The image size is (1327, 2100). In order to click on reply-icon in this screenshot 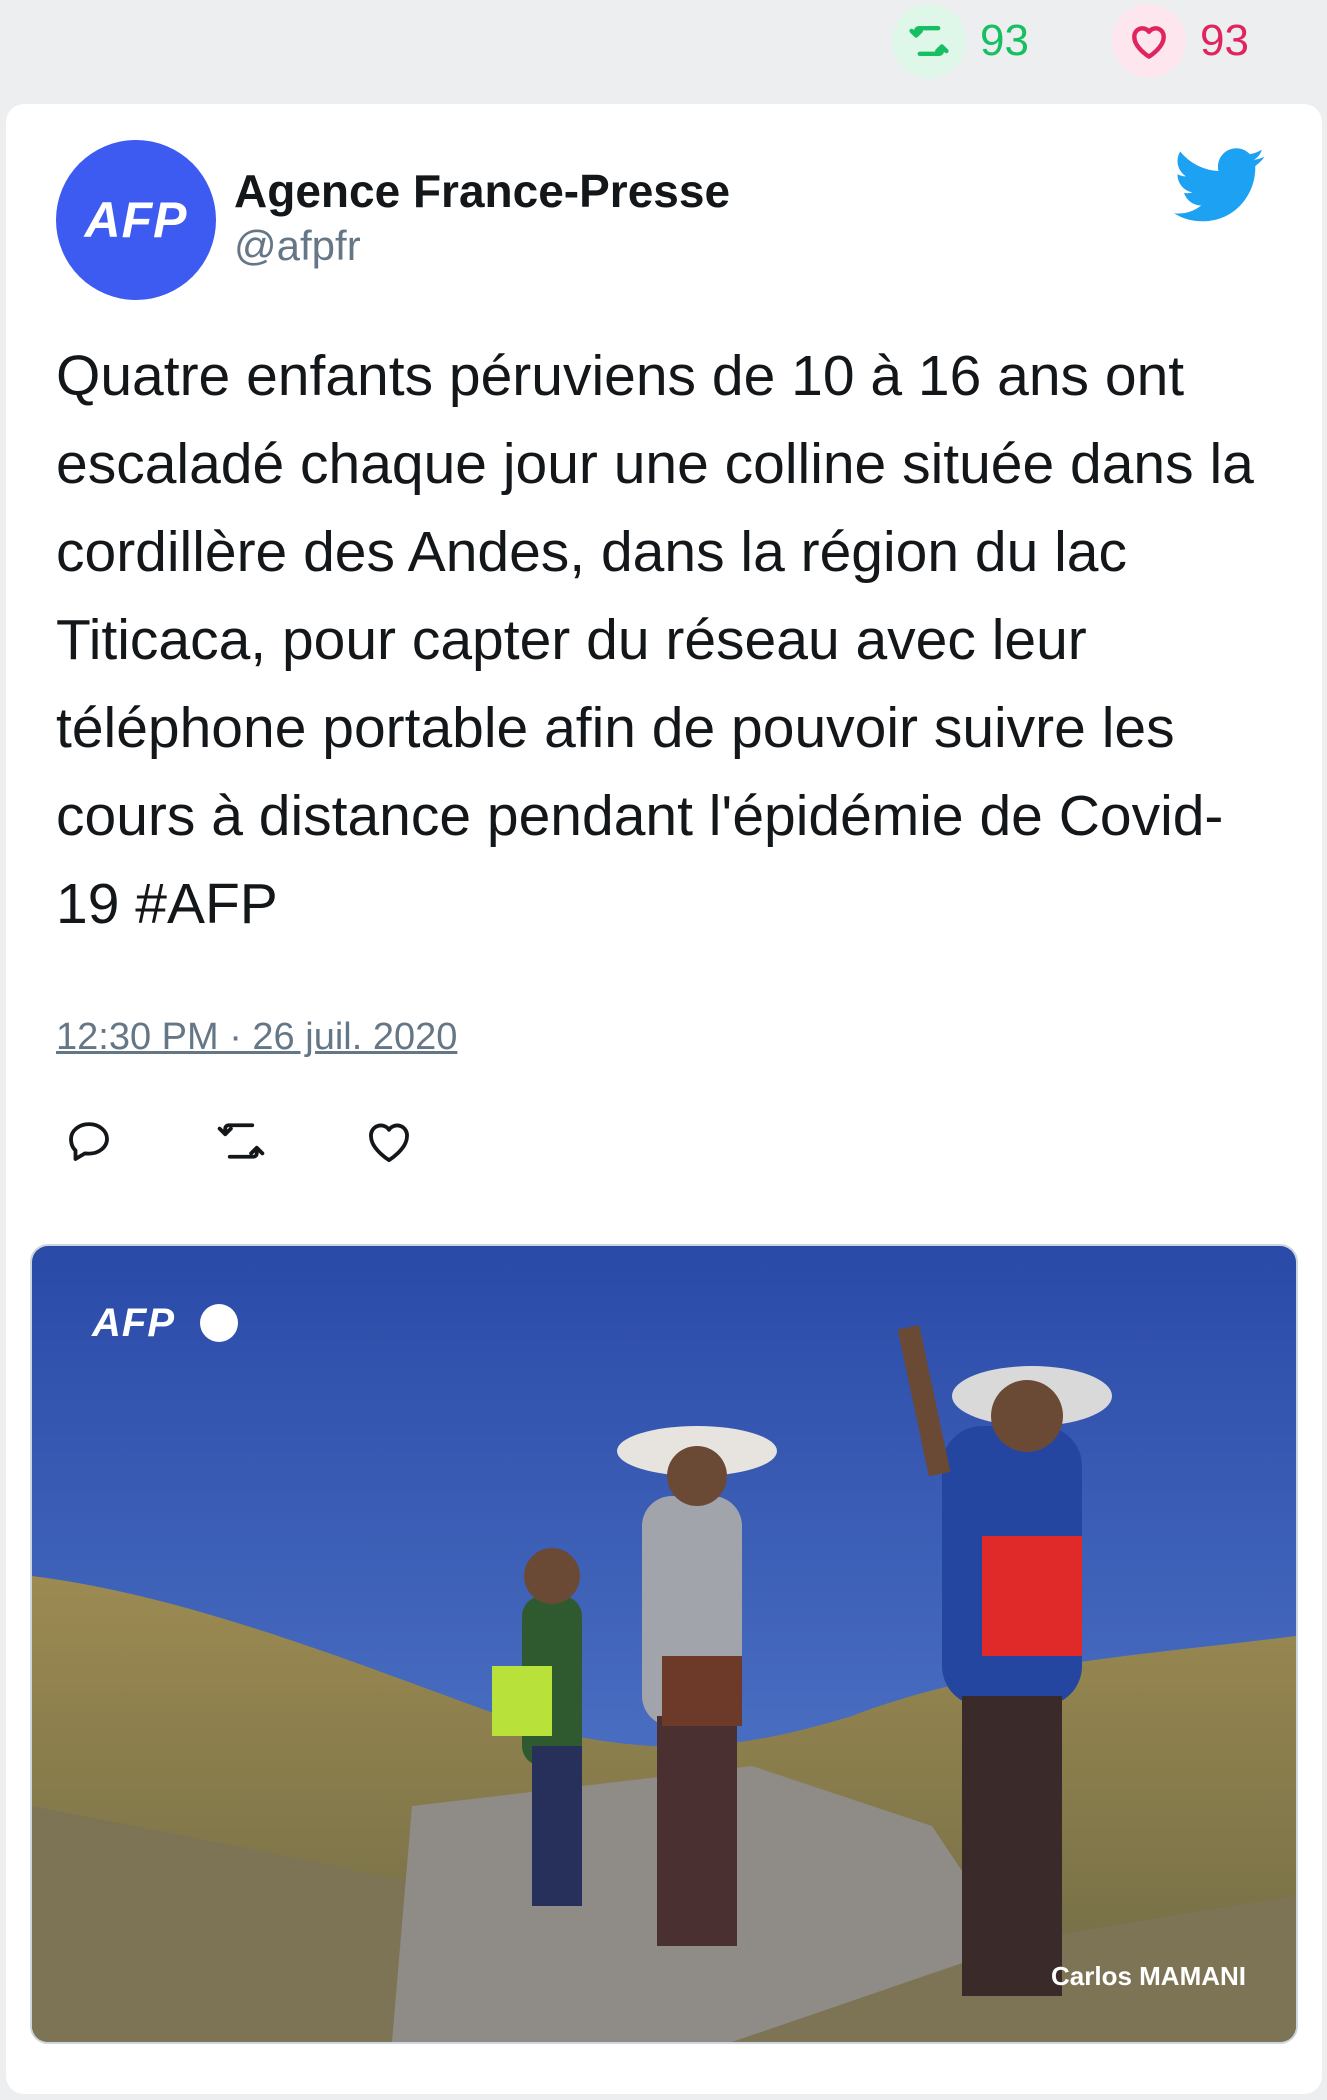, I will do `click(89, 1141)`.